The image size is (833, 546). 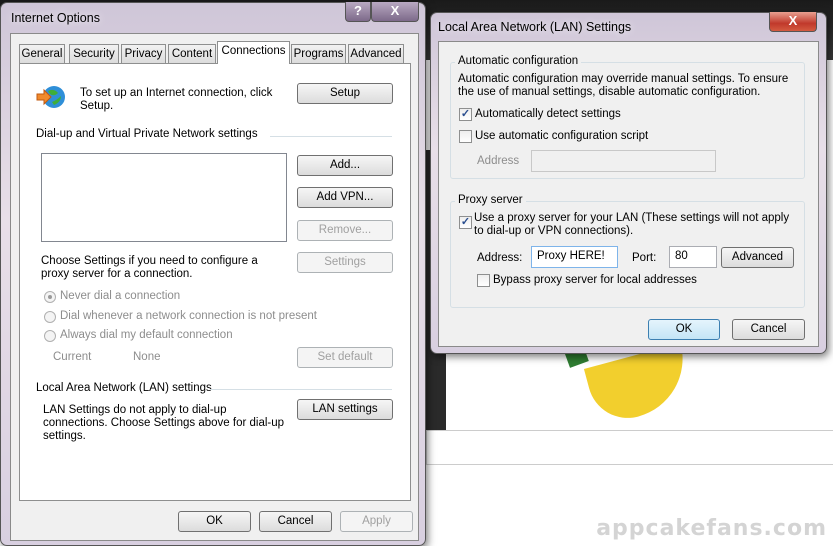 What do you see at coordinates (711, 528) in the screenshot?
I see `watermark: appcakefans.com` at bounding box center [711, 528].